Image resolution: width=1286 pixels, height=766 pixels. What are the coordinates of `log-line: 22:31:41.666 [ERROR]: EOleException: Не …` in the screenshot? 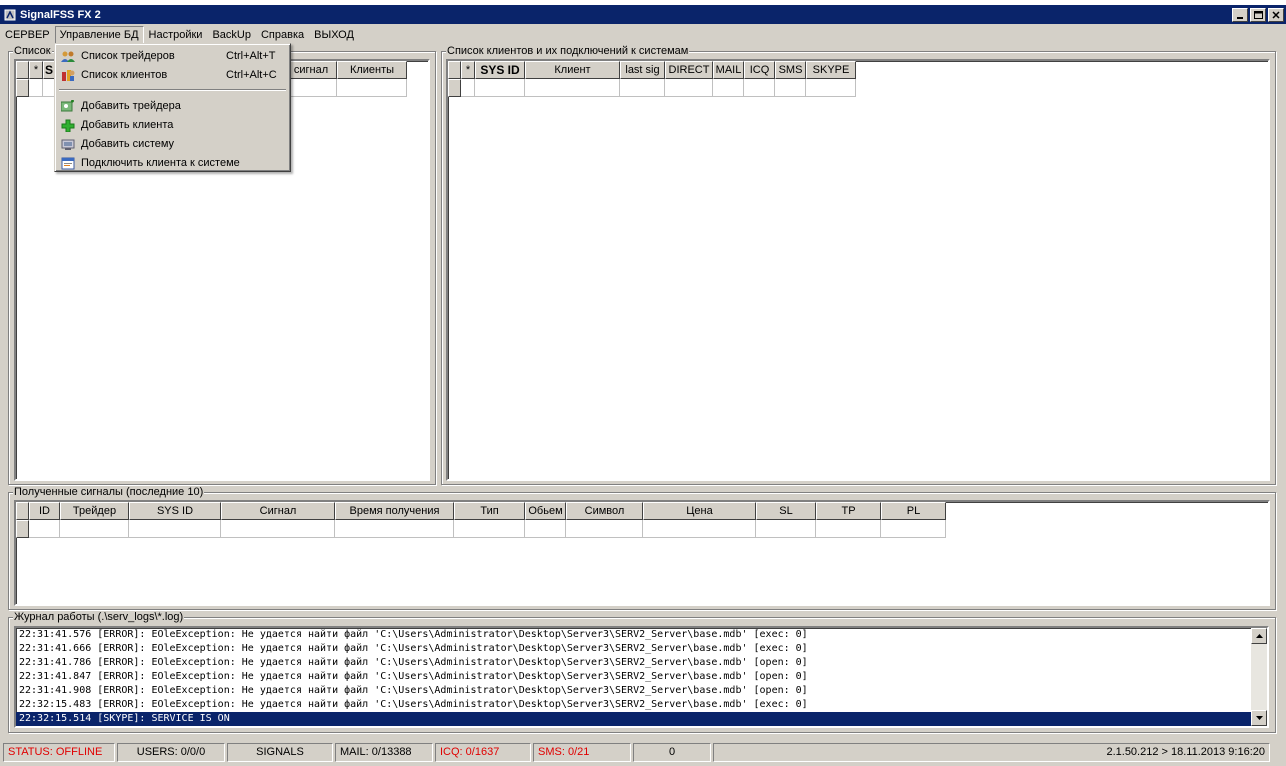 It's located at (641, 649).